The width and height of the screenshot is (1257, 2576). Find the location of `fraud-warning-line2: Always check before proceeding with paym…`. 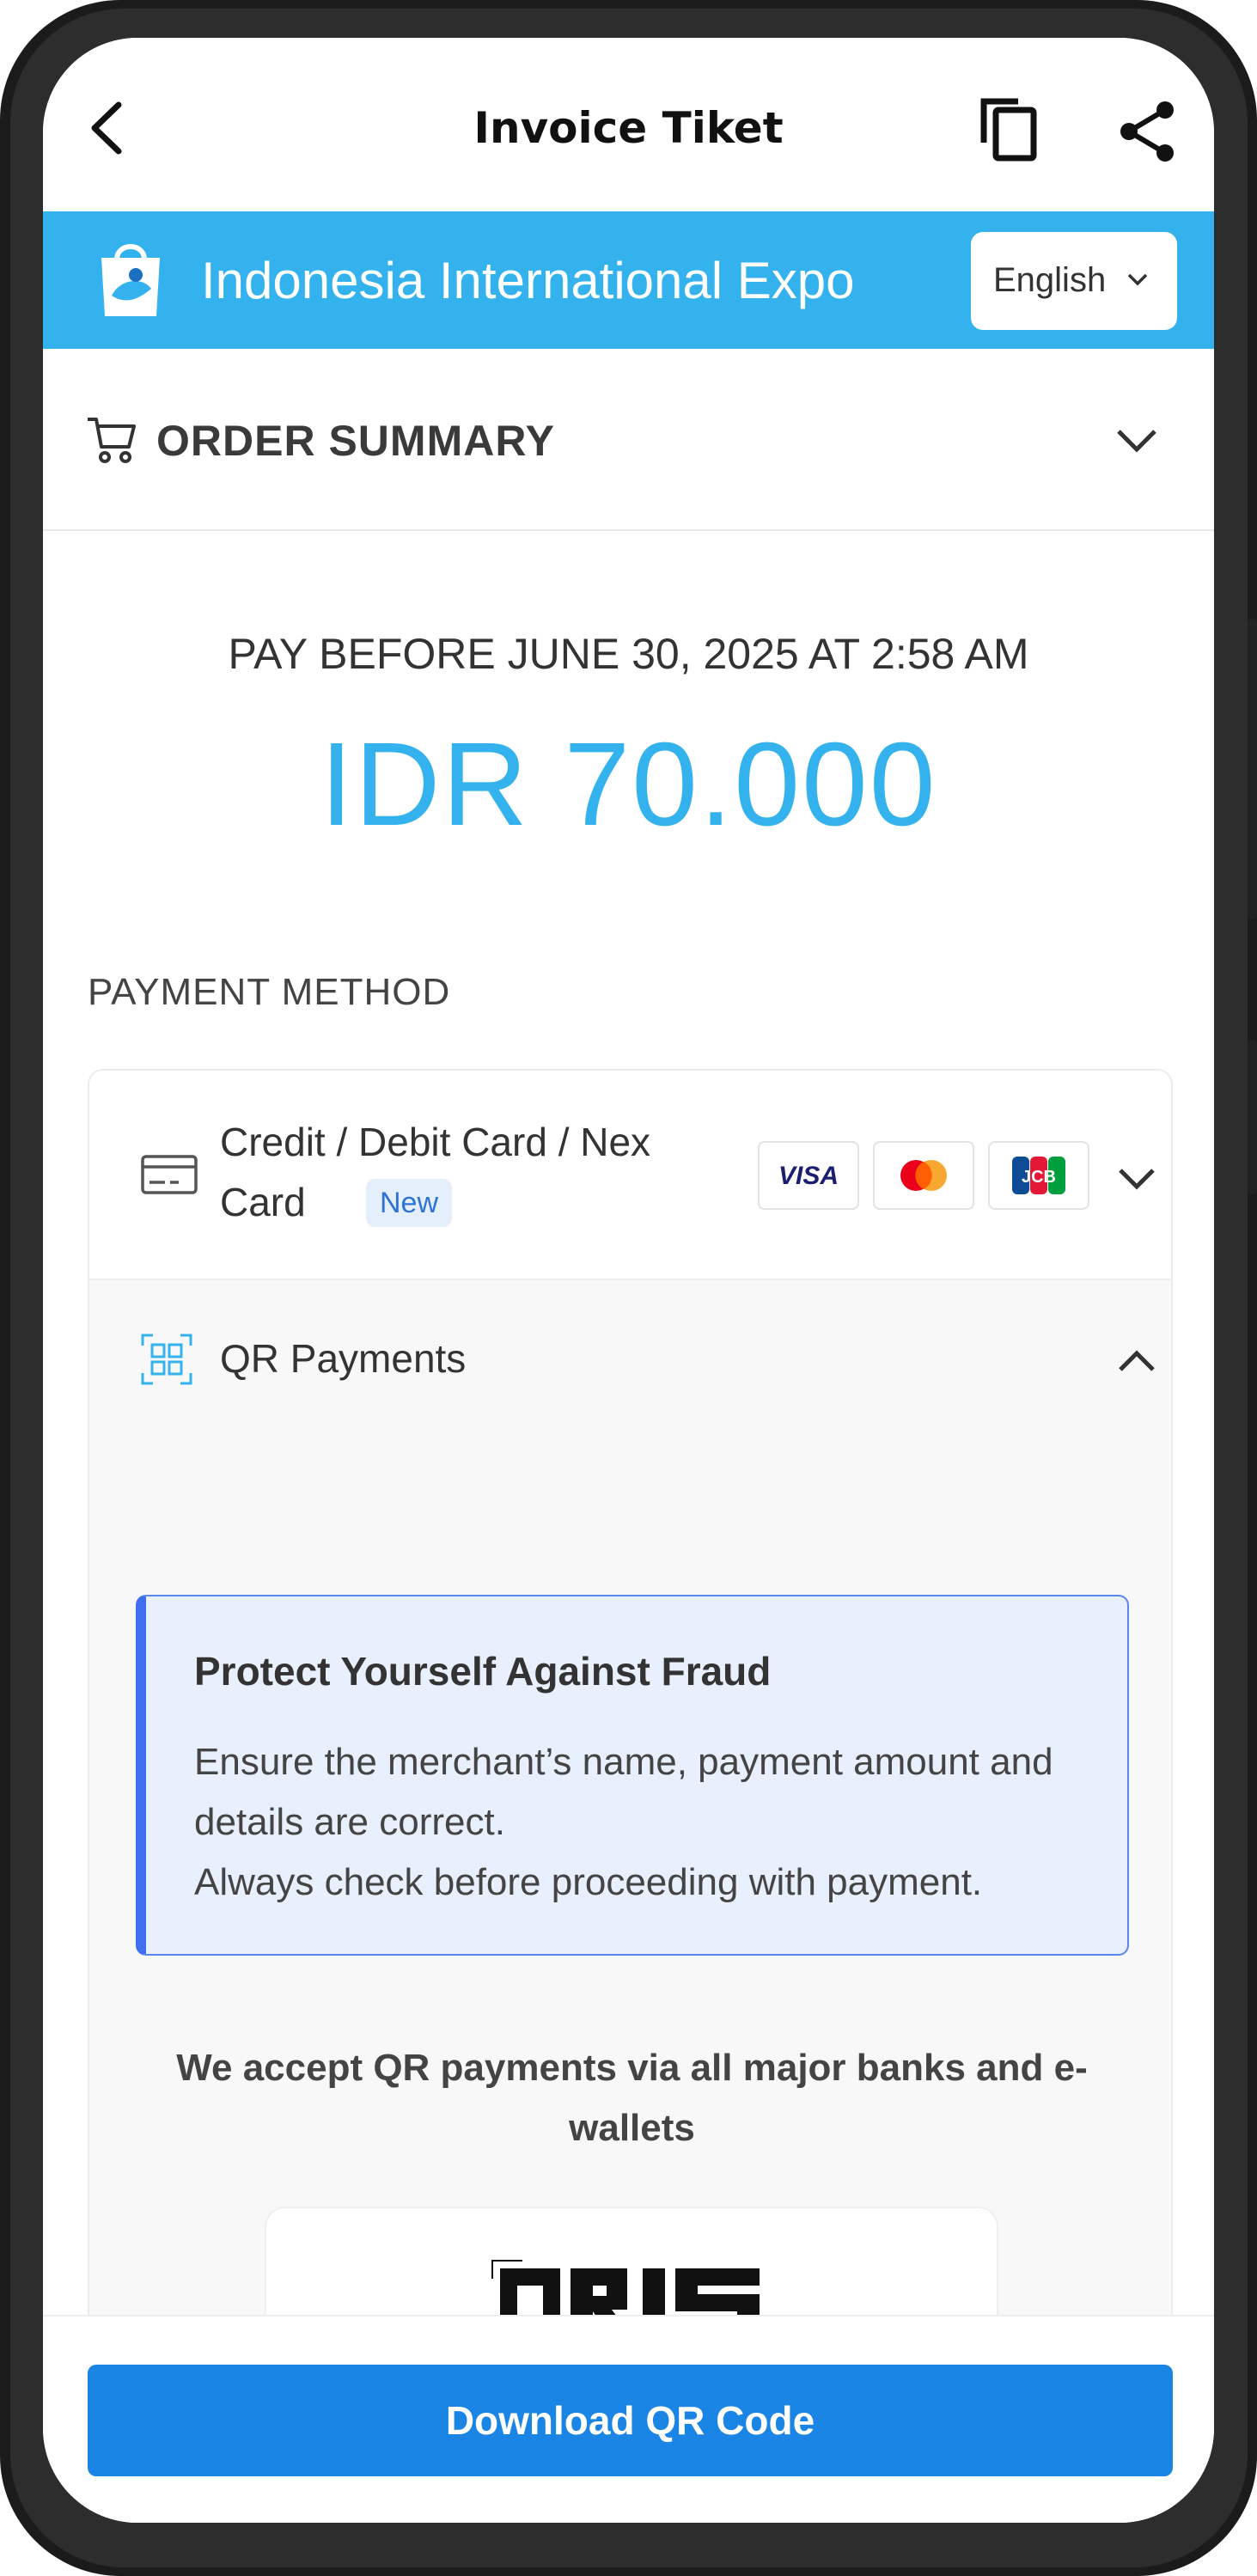

fraud-warning-line2: Always check before proceeding with paym… is located at coordinates (588, 1882).